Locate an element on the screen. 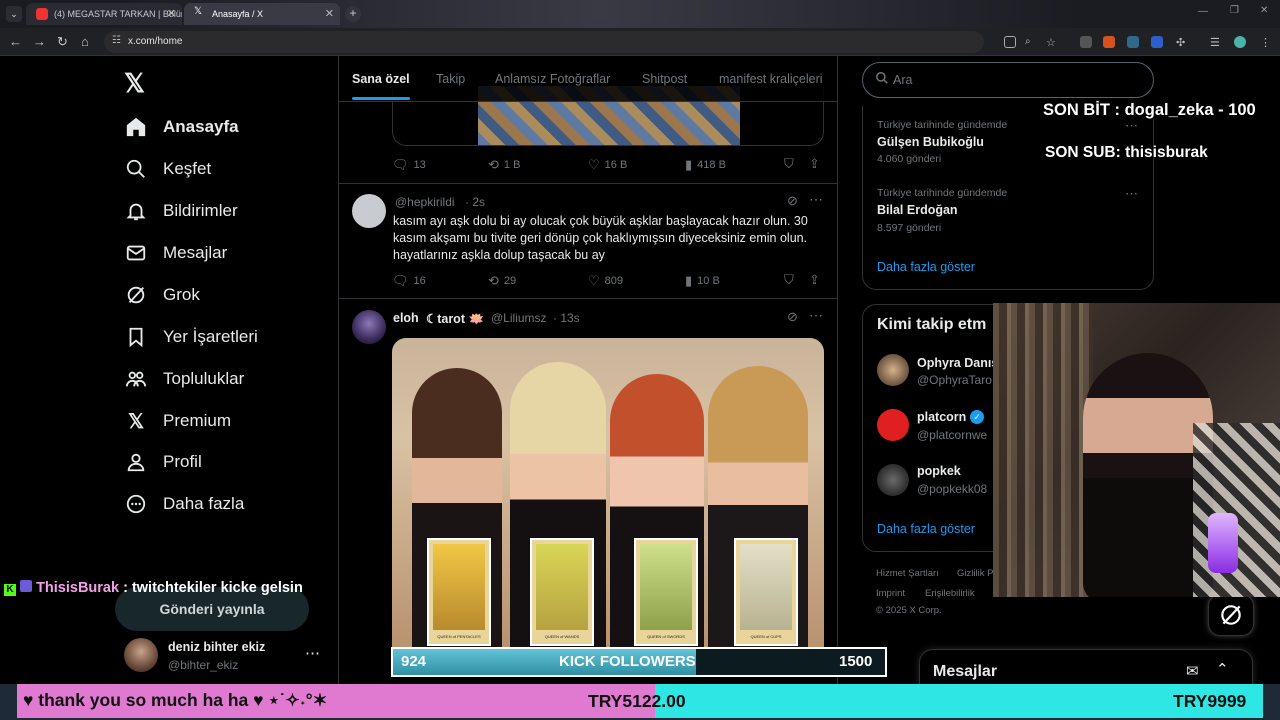  nav-profile: Profil is located at coordinates (163, 462).